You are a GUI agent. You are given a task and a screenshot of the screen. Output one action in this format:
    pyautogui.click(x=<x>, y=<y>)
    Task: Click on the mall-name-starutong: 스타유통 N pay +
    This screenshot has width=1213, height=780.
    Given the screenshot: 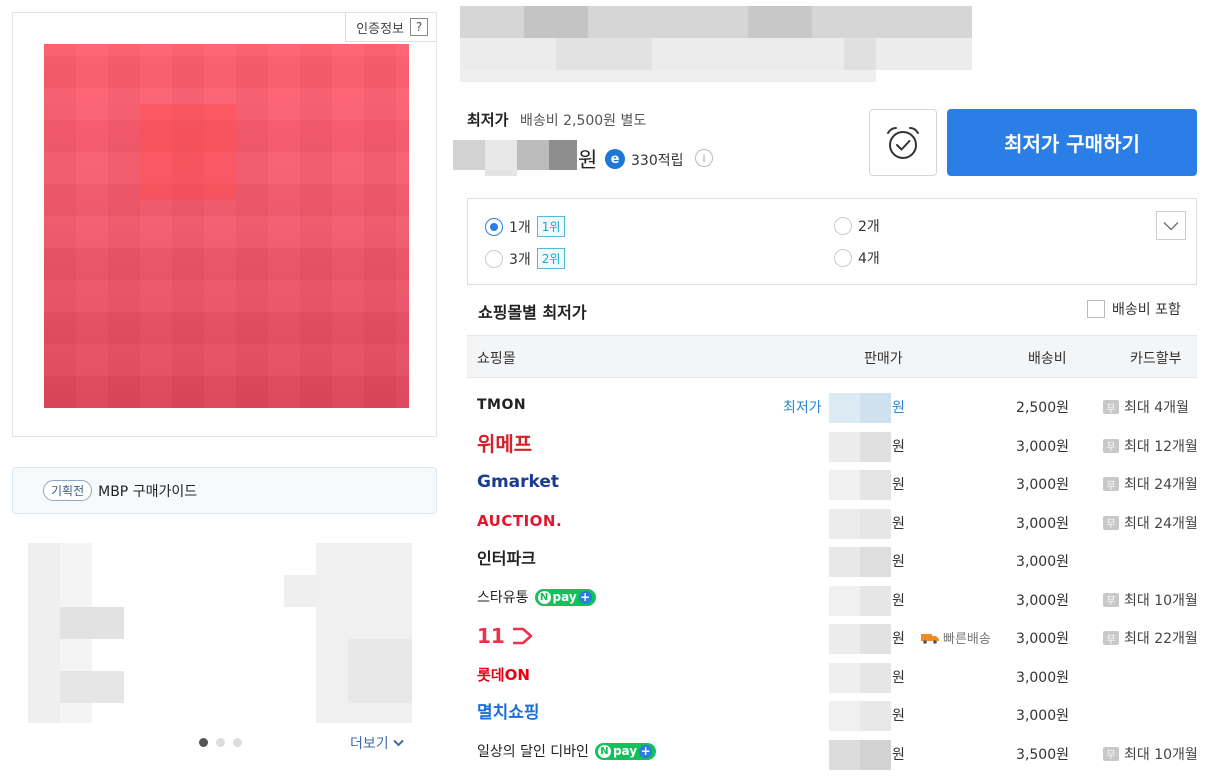 What is the action you would take?
    pyautogui.click(x=536, y=598)
    